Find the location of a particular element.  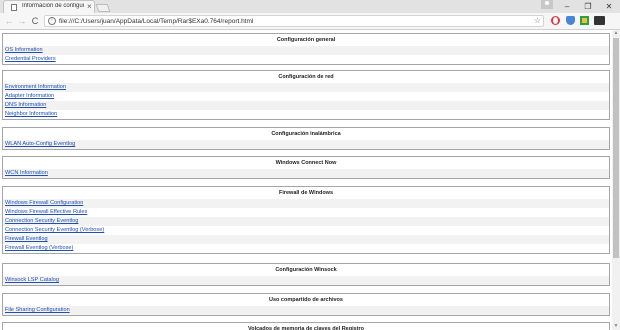

section-link-list: Winsock LSP Catalog is located at coordinates (306, 280).